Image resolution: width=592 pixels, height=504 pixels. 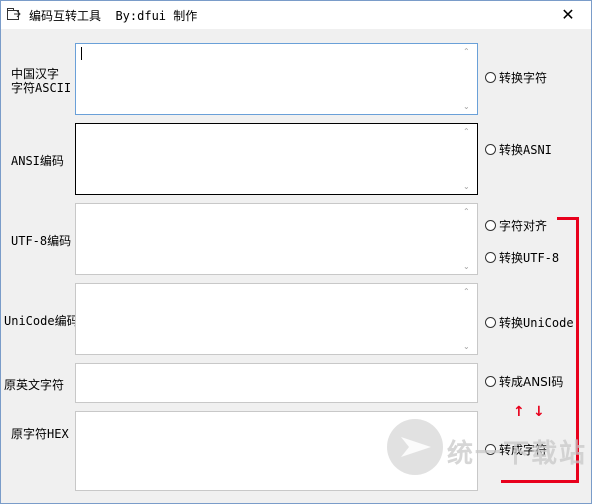 I want to click on close-icon: ✕, so click(x=568, y=14).